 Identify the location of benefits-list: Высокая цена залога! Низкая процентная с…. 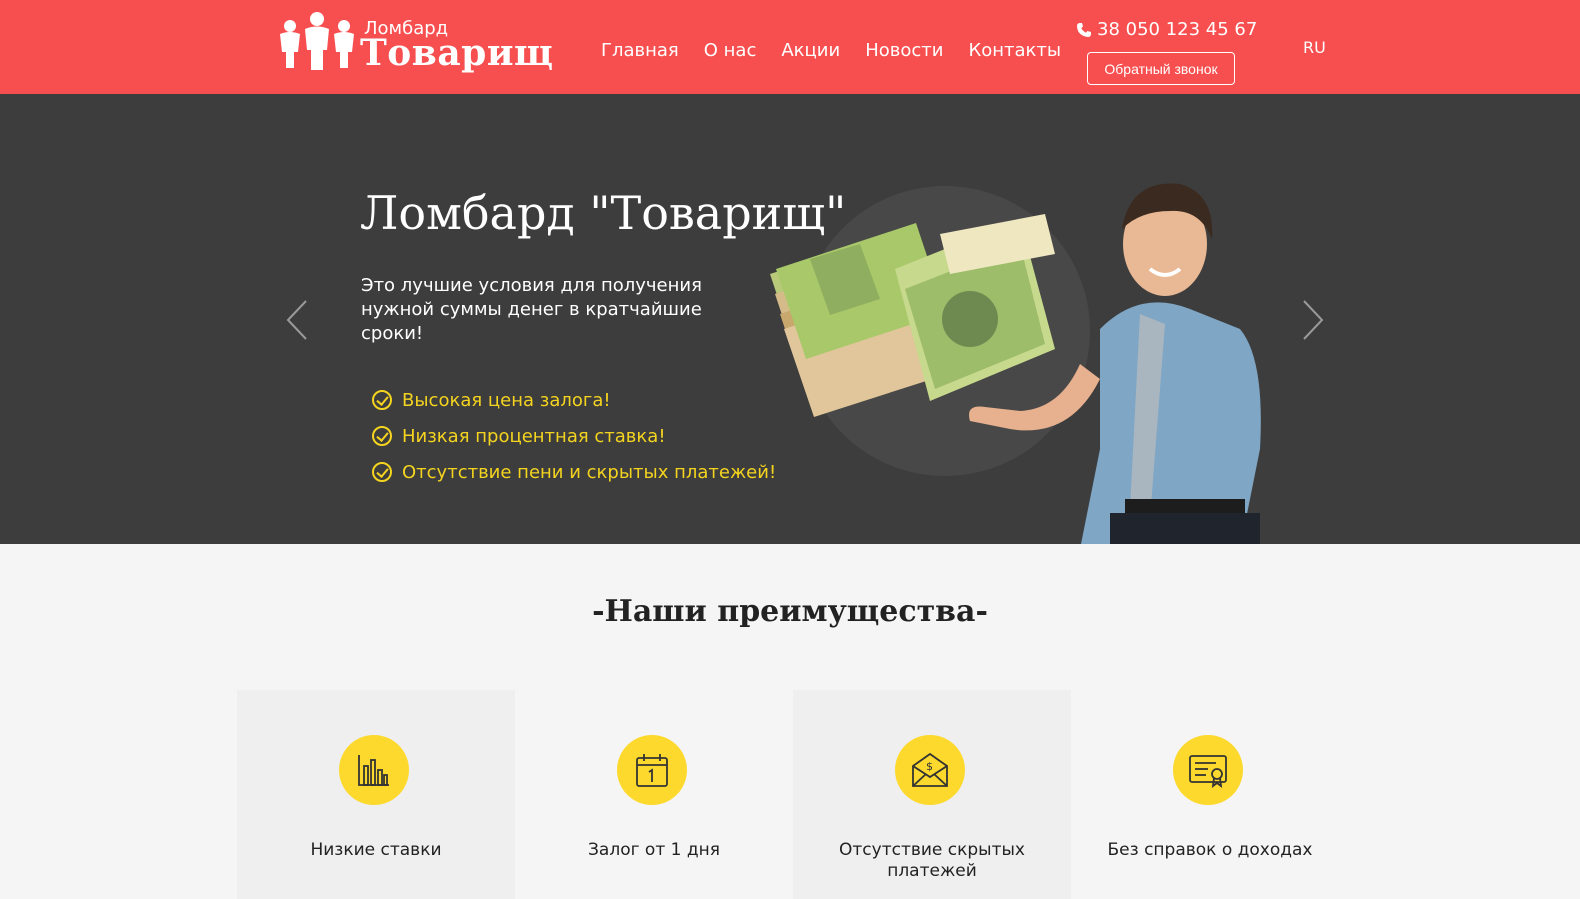
(574, 436).